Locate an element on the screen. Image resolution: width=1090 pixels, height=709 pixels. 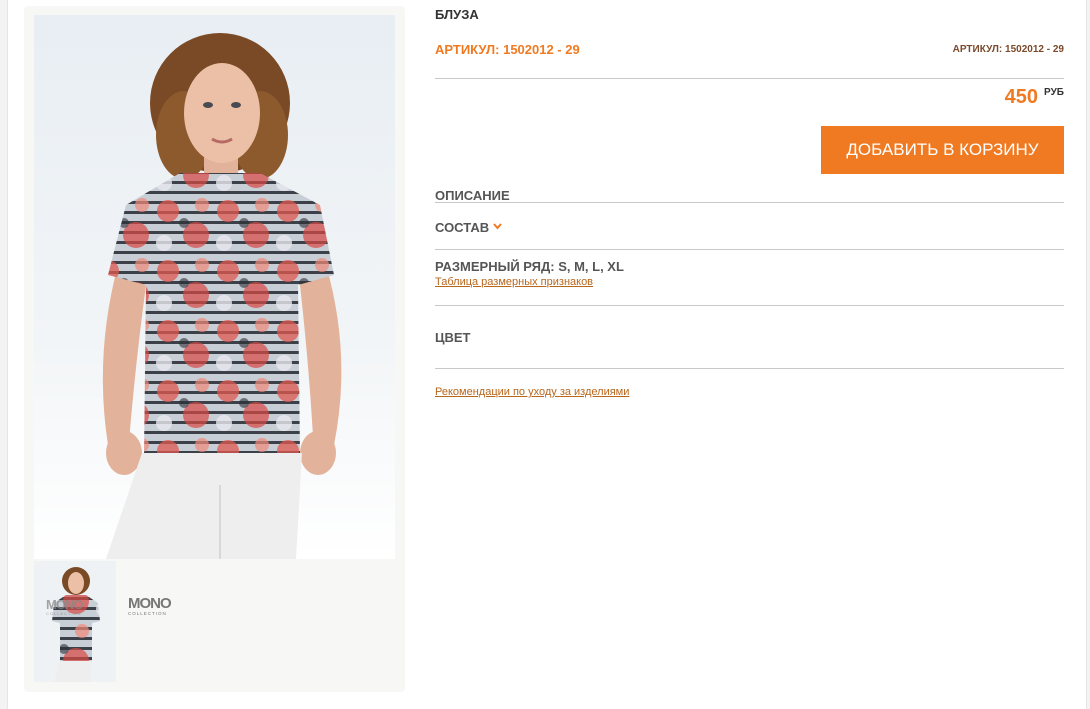
size-table-link: Таблица размерных признаков is located at coordinates (514, 282).